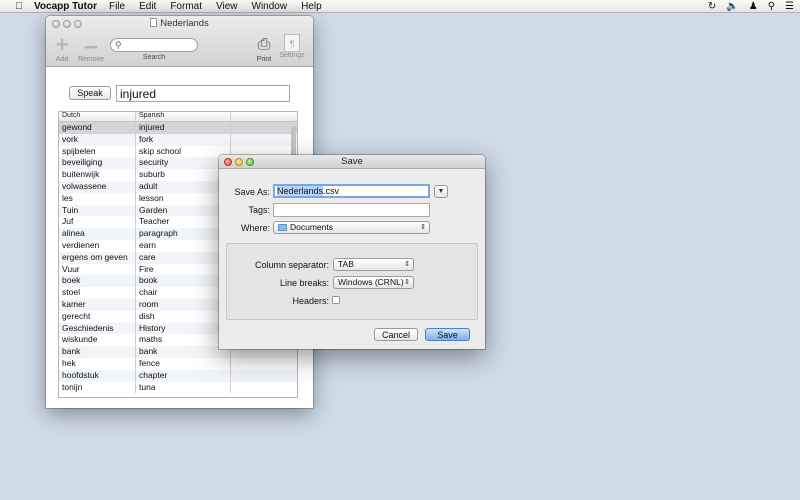 This screenshot has width=800, height=500. I want to click on cell-dutch: beveiliging, so click(97, 163).